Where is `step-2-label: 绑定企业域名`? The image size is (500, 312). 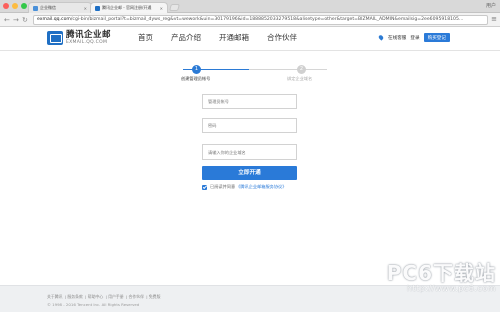
step-2-label: 绑定企业域名 is located at coordinates (300, 78).